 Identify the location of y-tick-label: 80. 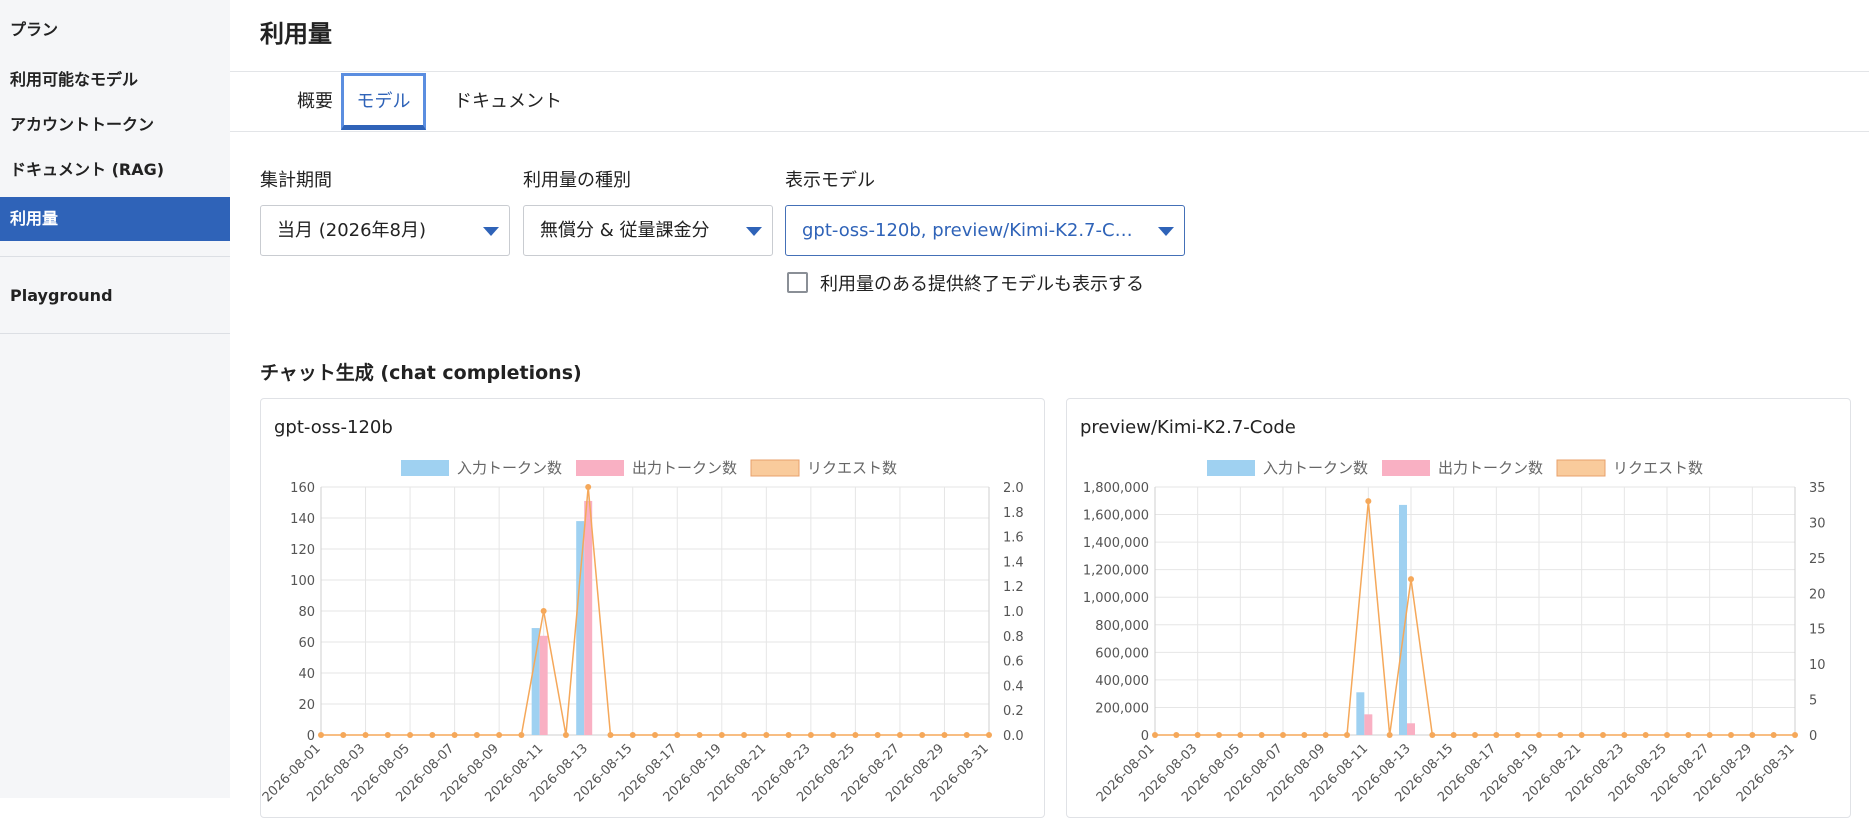
(306, 612).